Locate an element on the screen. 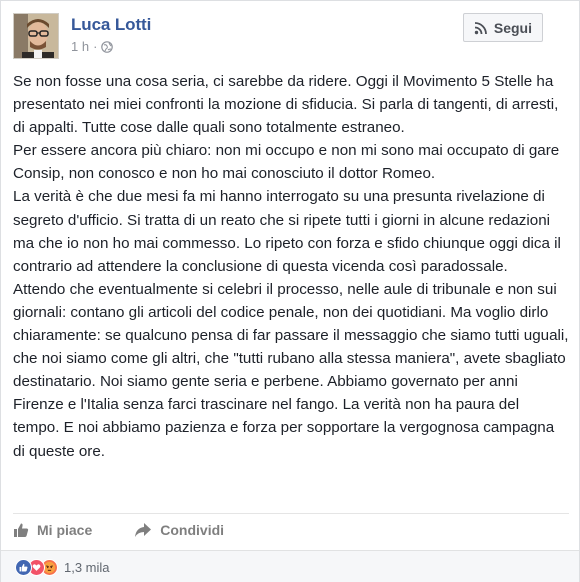  like-icon is located at coordinates (23, 567).